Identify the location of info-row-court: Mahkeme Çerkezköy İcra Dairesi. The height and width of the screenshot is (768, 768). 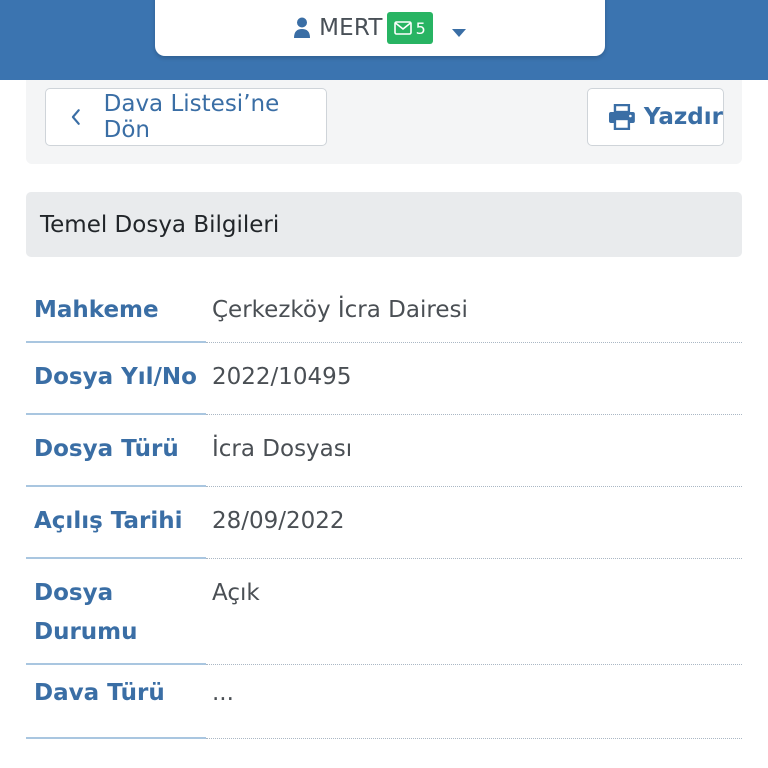
(384, 309).